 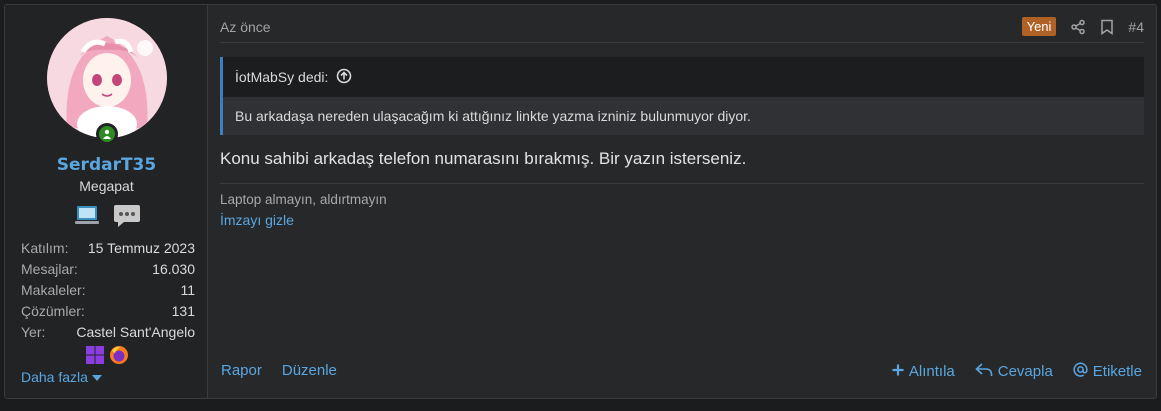 I want to click on stat-joined: Katılım: 15 Temmuz 2023, so click(x=108, y=248).